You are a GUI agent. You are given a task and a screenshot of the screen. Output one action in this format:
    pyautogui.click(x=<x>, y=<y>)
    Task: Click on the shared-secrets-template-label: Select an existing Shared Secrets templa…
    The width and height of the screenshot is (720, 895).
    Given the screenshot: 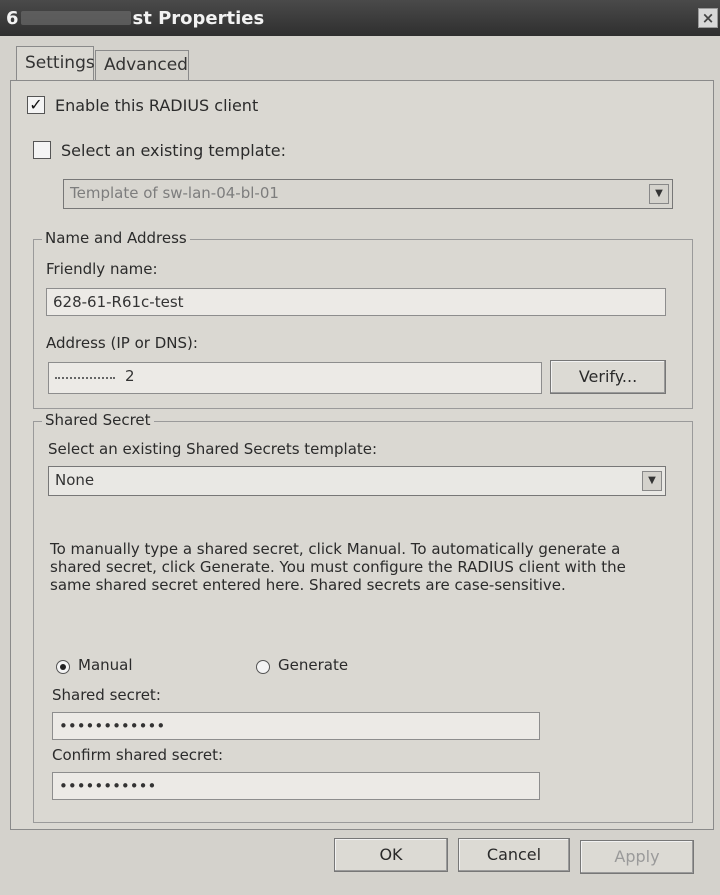 What is the action you would take?
    pyautogui.click(x=213, y=449)
    